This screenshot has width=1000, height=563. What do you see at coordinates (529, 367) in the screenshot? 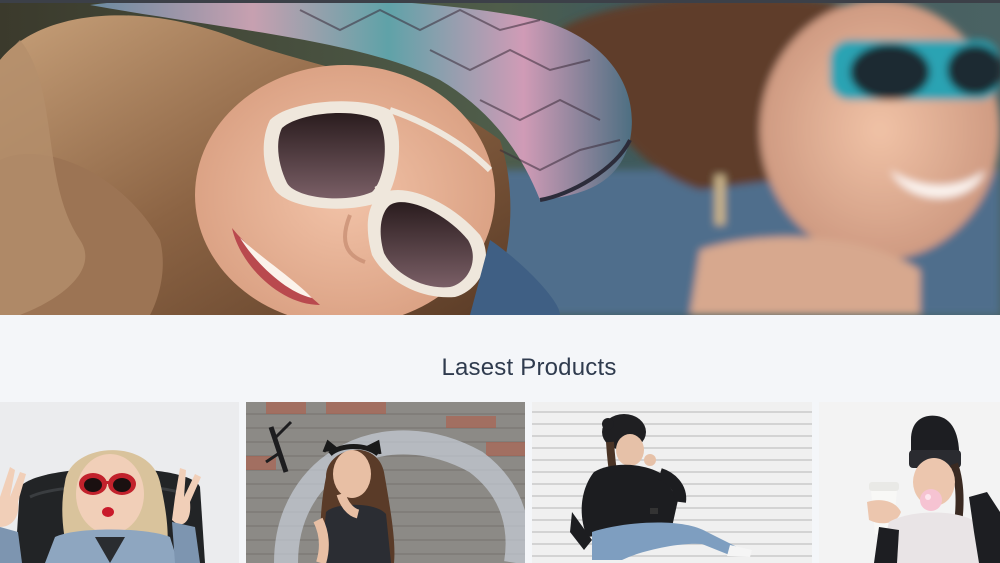
I see `latest-products-heading: Lasest Products` at bounding box center [529, 367].